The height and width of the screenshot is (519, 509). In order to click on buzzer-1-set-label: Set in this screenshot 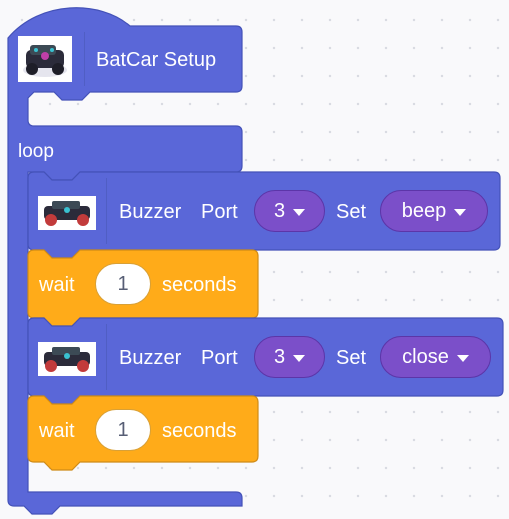, I will do `click(351, 212)`.